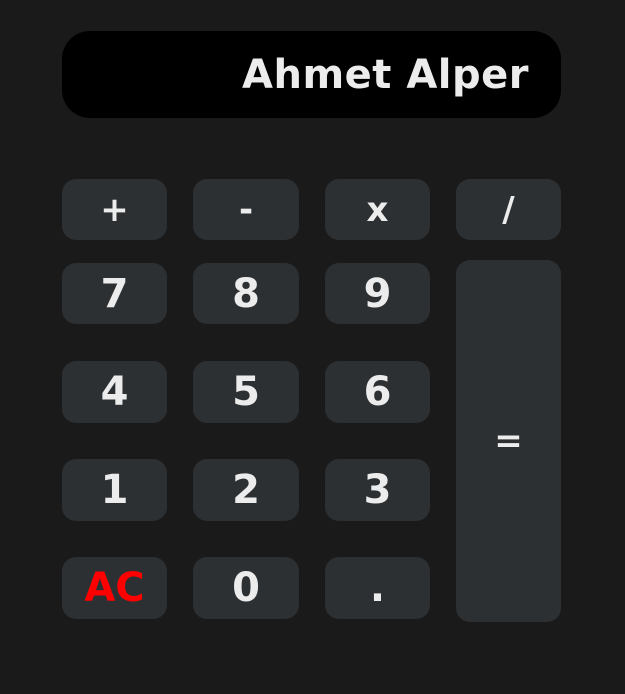 This screenshot has width=625, height=694. I want to click on equals-button: =, so click(508, 441).